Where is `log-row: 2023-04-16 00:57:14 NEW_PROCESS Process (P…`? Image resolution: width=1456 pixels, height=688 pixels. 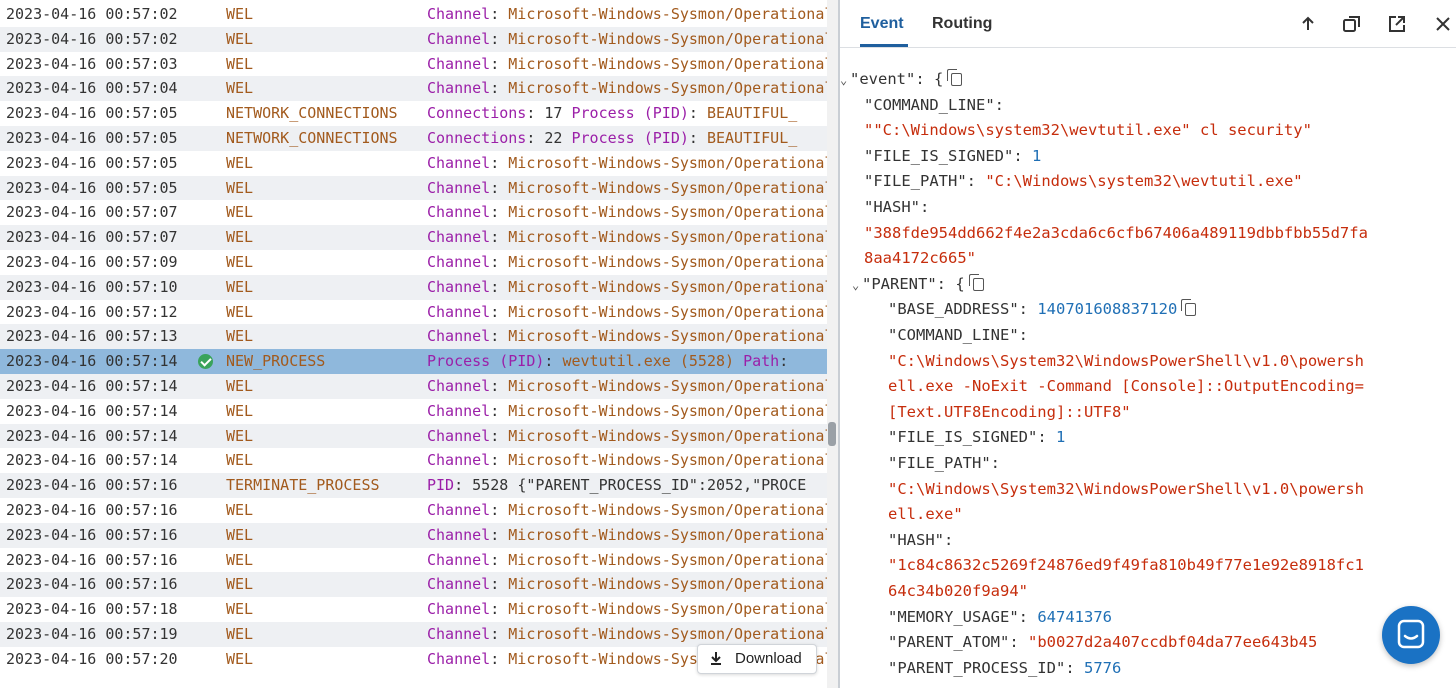 log-row: 2023-04-16 00:57:14 NEW_PROCESS Process (P… is located at coordinates (413, 361).